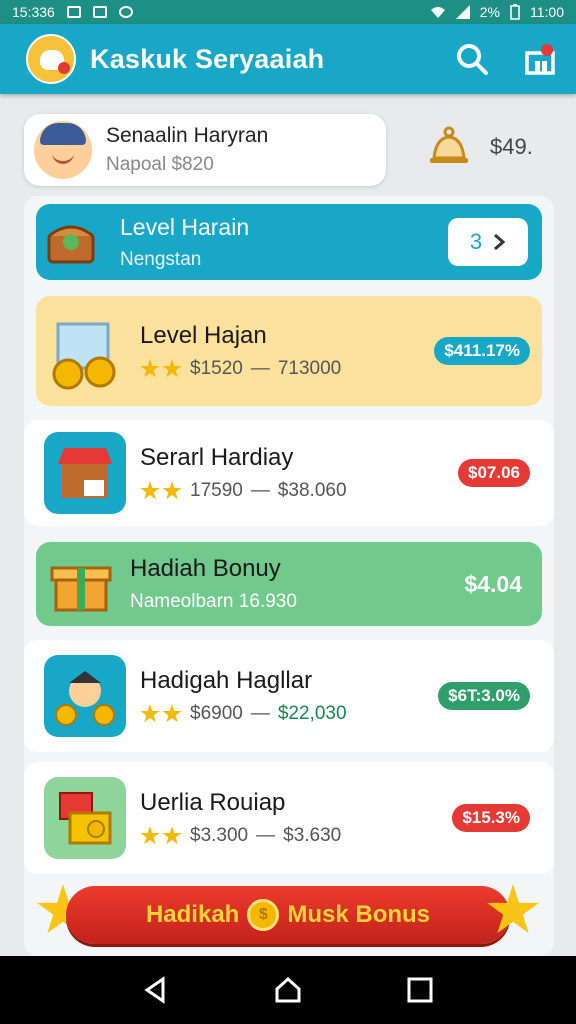 The image size is (576, 1024). Describe the element at coordinates (125, 12) in the screenshot. I see `app-notification-icon` at that location.